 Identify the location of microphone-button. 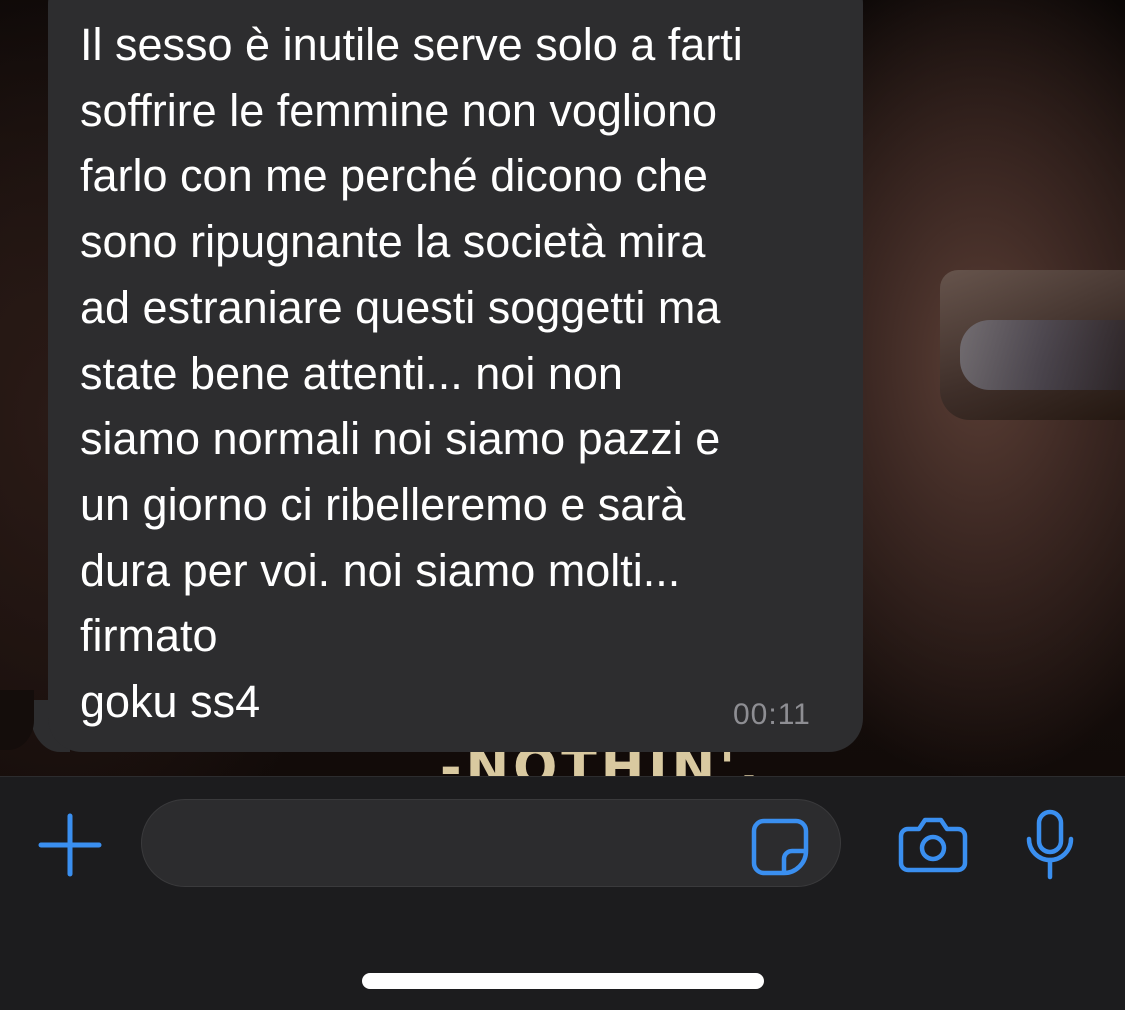
(1050, 845).